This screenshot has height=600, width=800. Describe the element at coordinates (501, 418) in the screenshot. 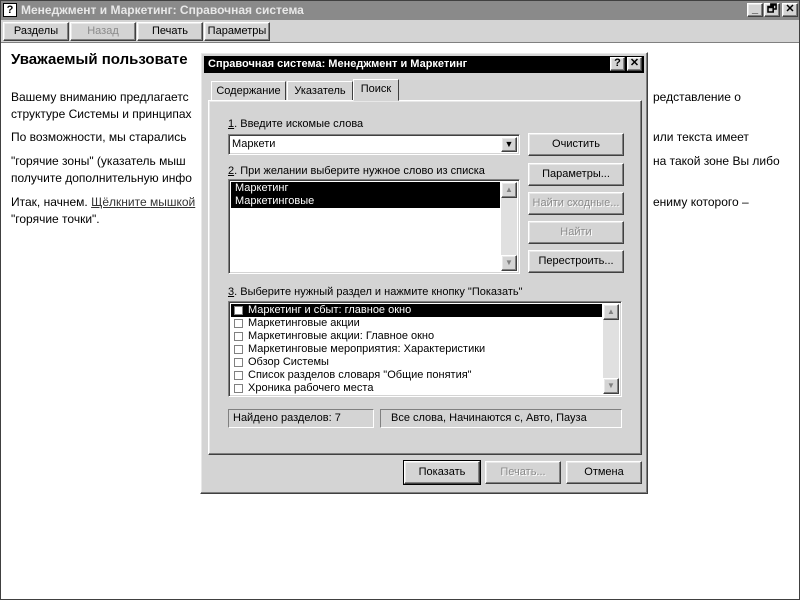

I see `search-options-status: Все слова, Начинаются с, Авто, Пауза` at that location.